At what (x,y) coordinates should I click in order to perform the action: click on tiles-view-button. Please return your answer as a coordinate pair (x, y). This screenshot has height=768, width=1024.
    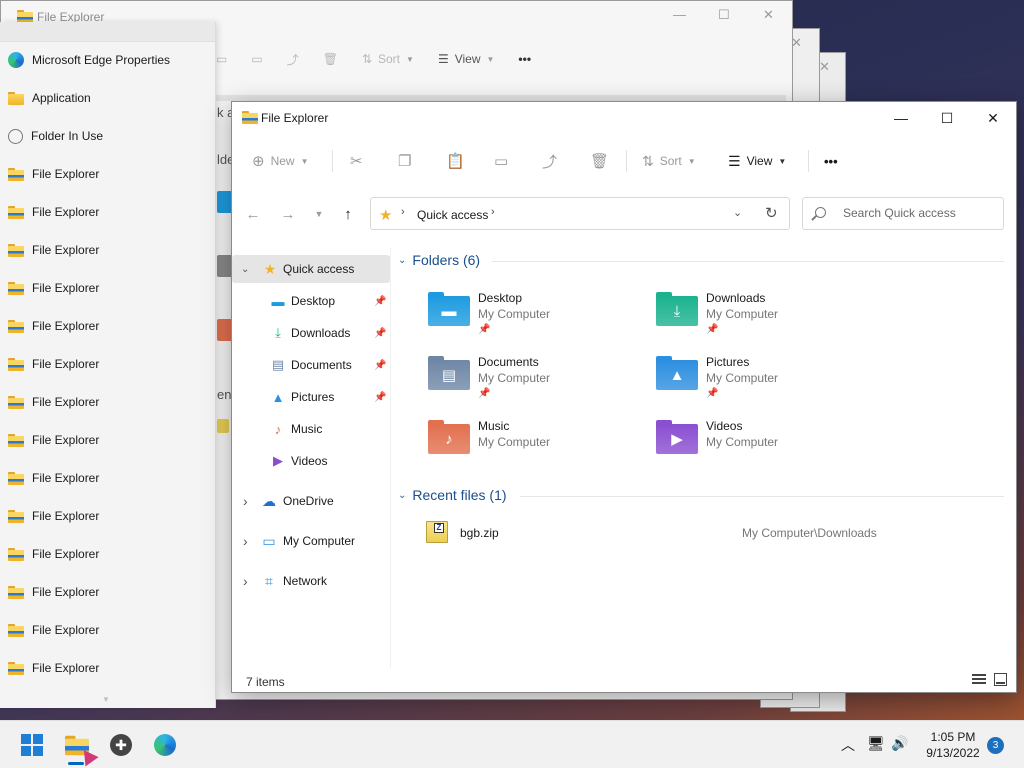
    Looking at the image, I should click on (1000, 679).